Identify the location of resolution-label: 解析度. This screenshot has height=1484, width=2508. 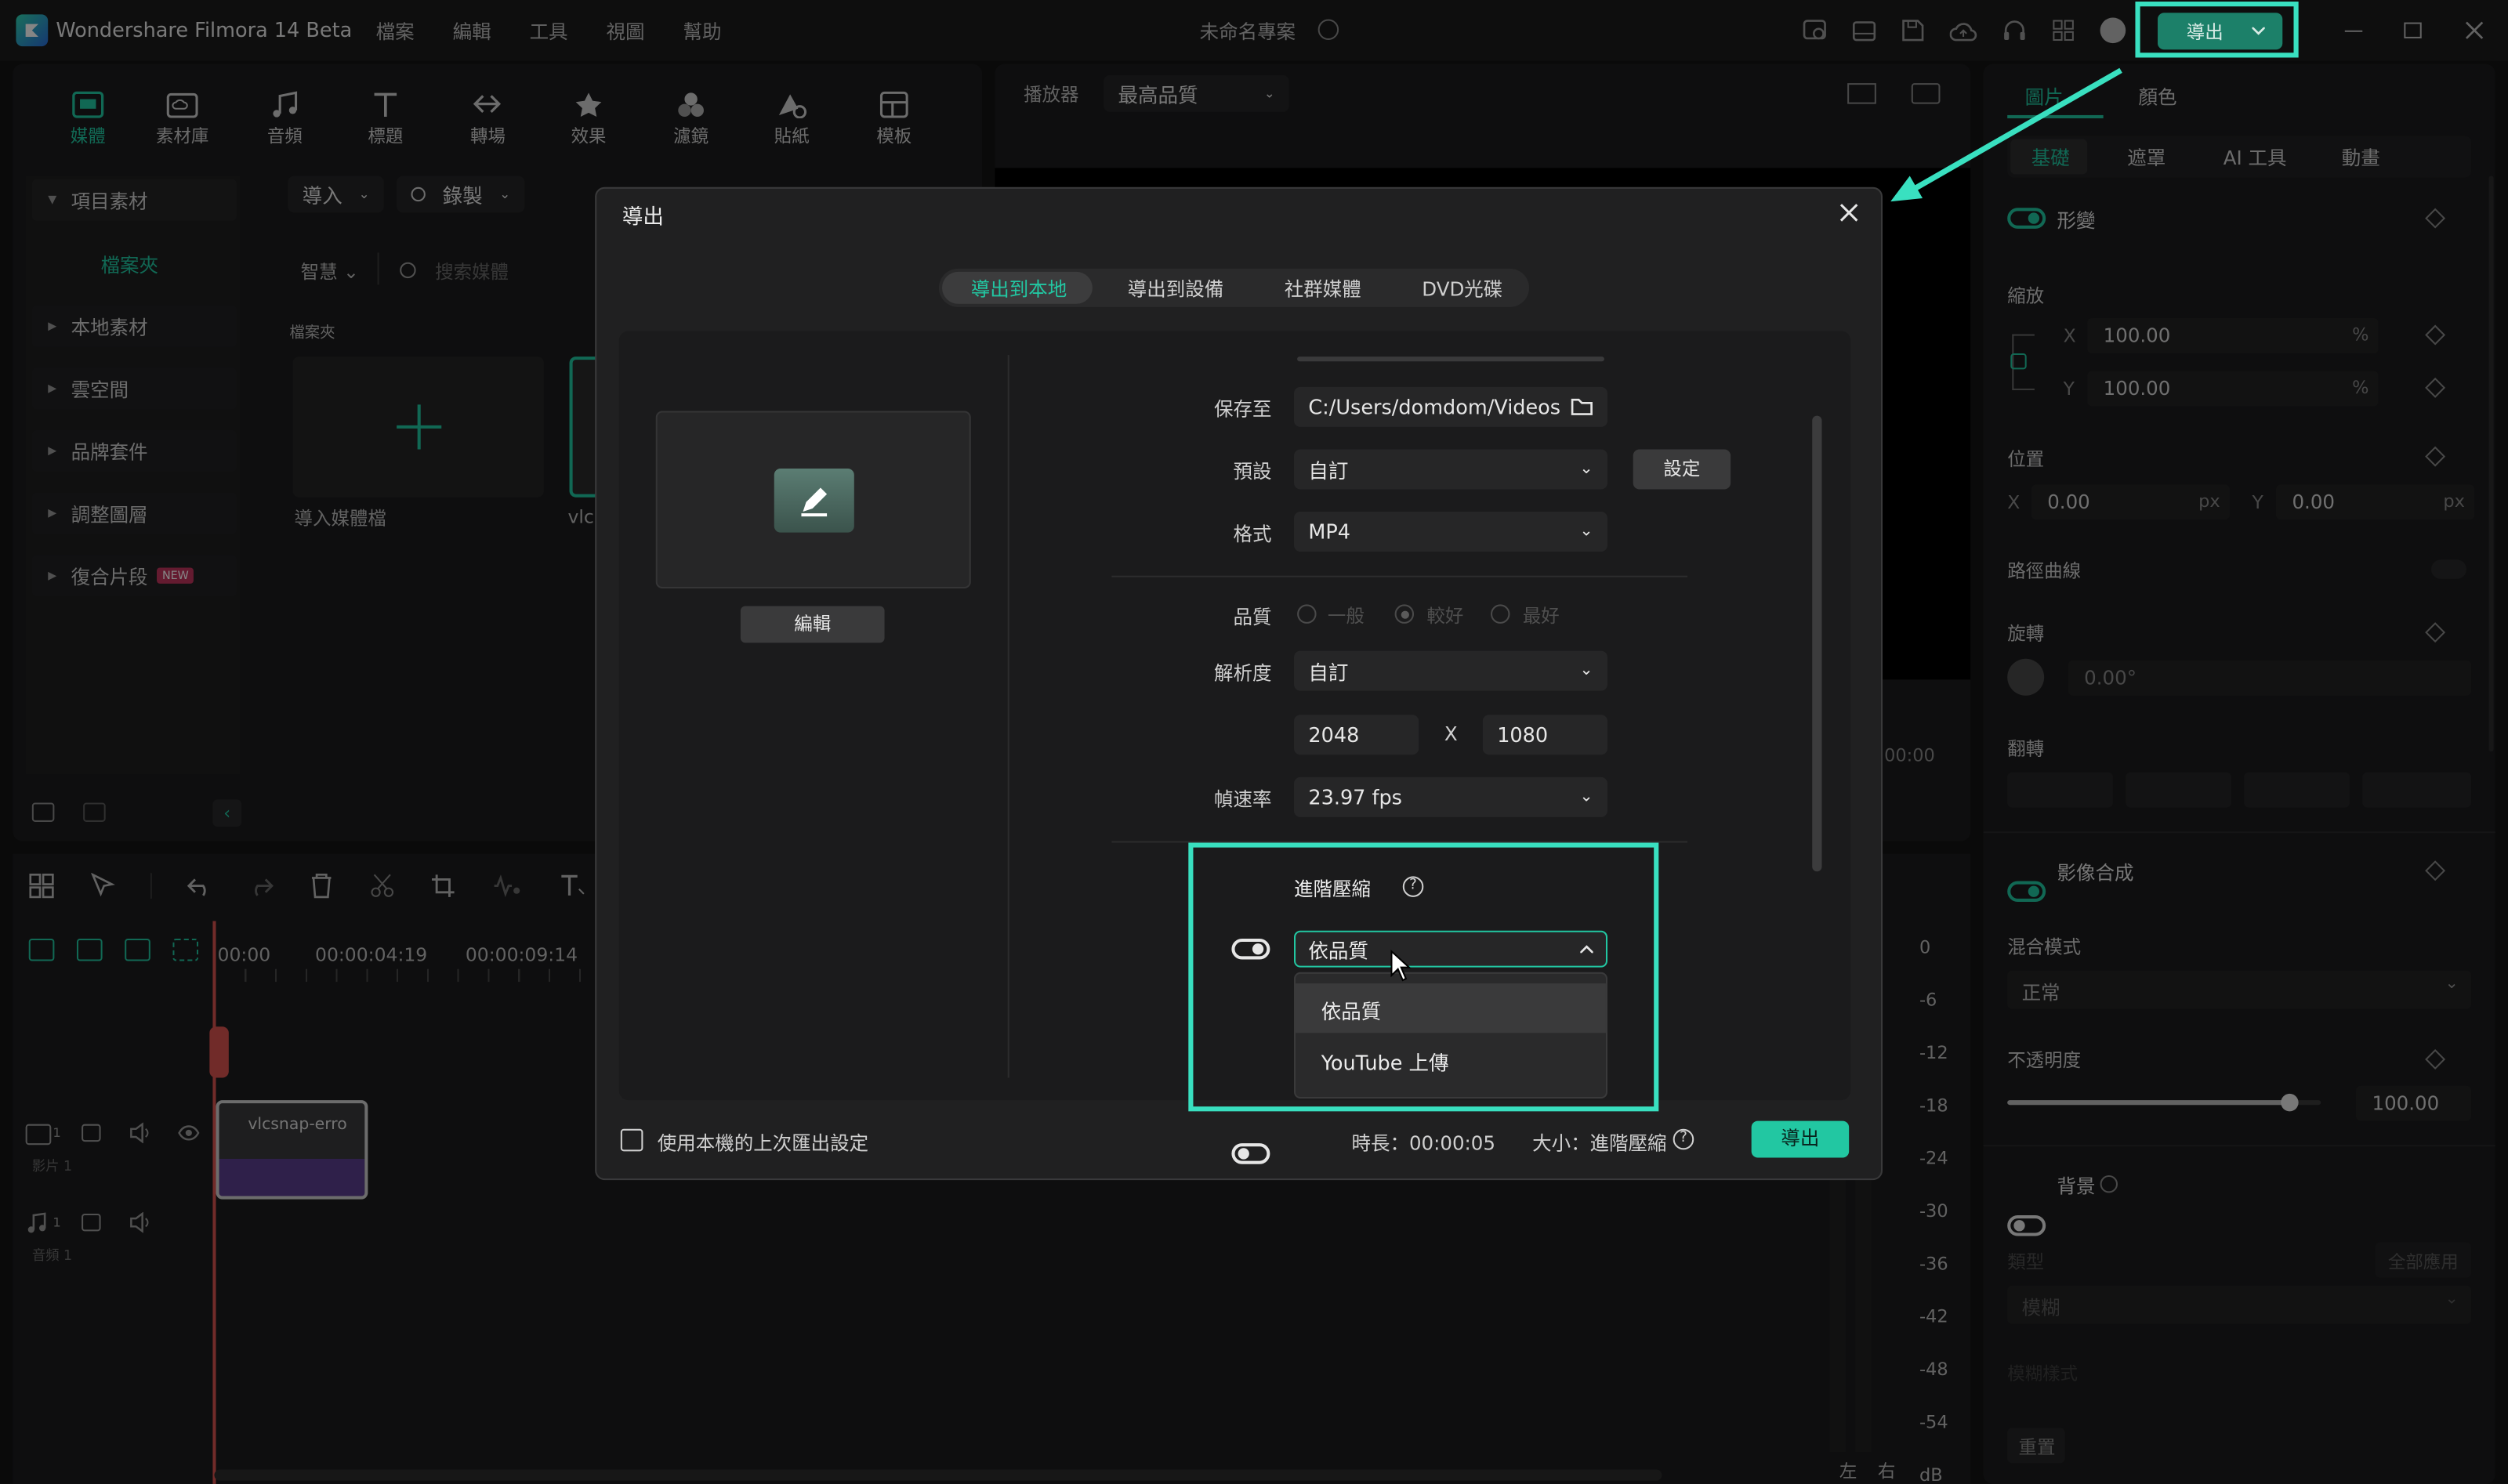
(1242, 673).